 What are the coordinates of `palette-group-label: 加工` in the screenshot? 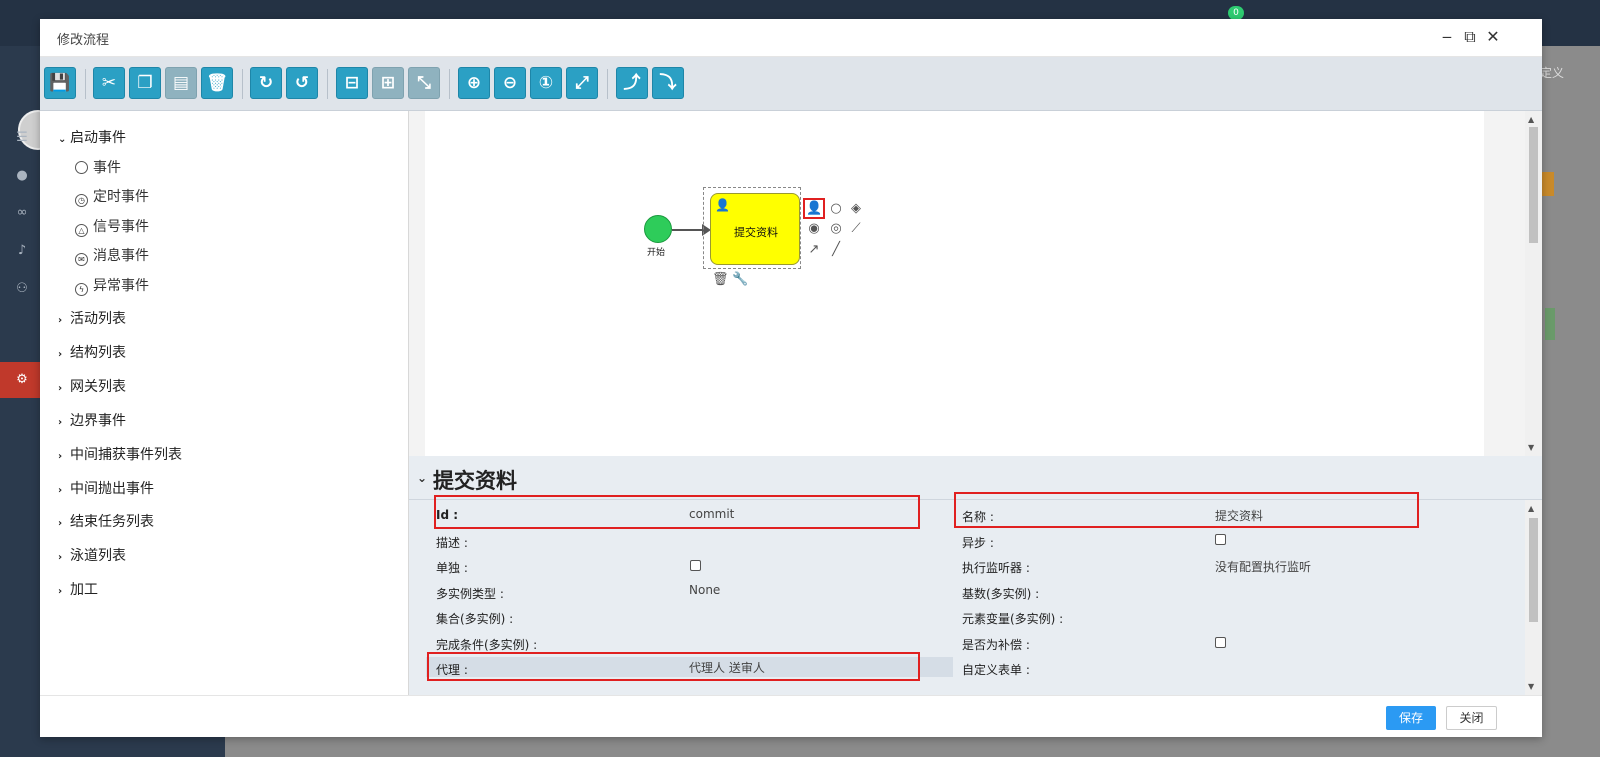 It's located at (84, 590).